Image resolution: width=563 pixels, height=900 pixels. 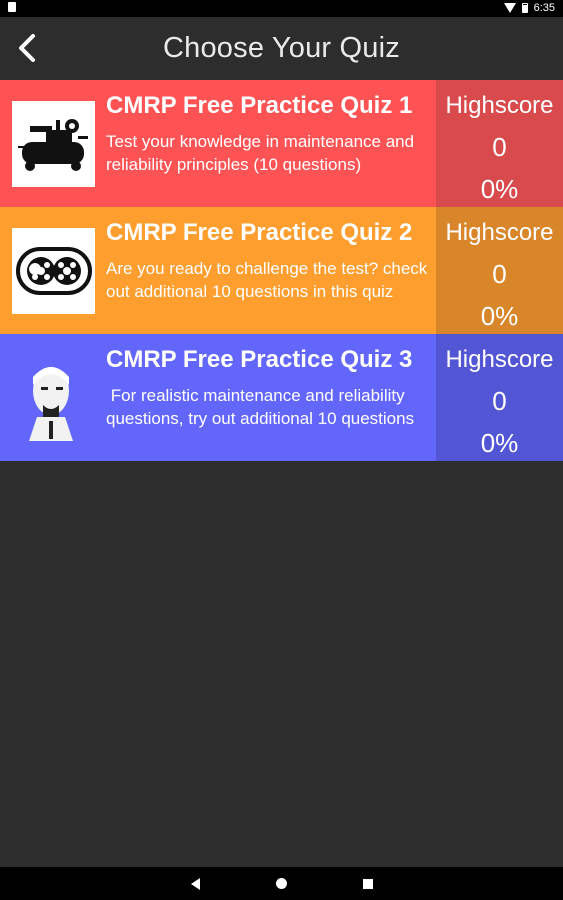 What do you see at coordinates (259, 359) in the screenshot?
I see `quiz-3-title: CMRP Free Practice Quiz 3` at bounding box center [259, 359].